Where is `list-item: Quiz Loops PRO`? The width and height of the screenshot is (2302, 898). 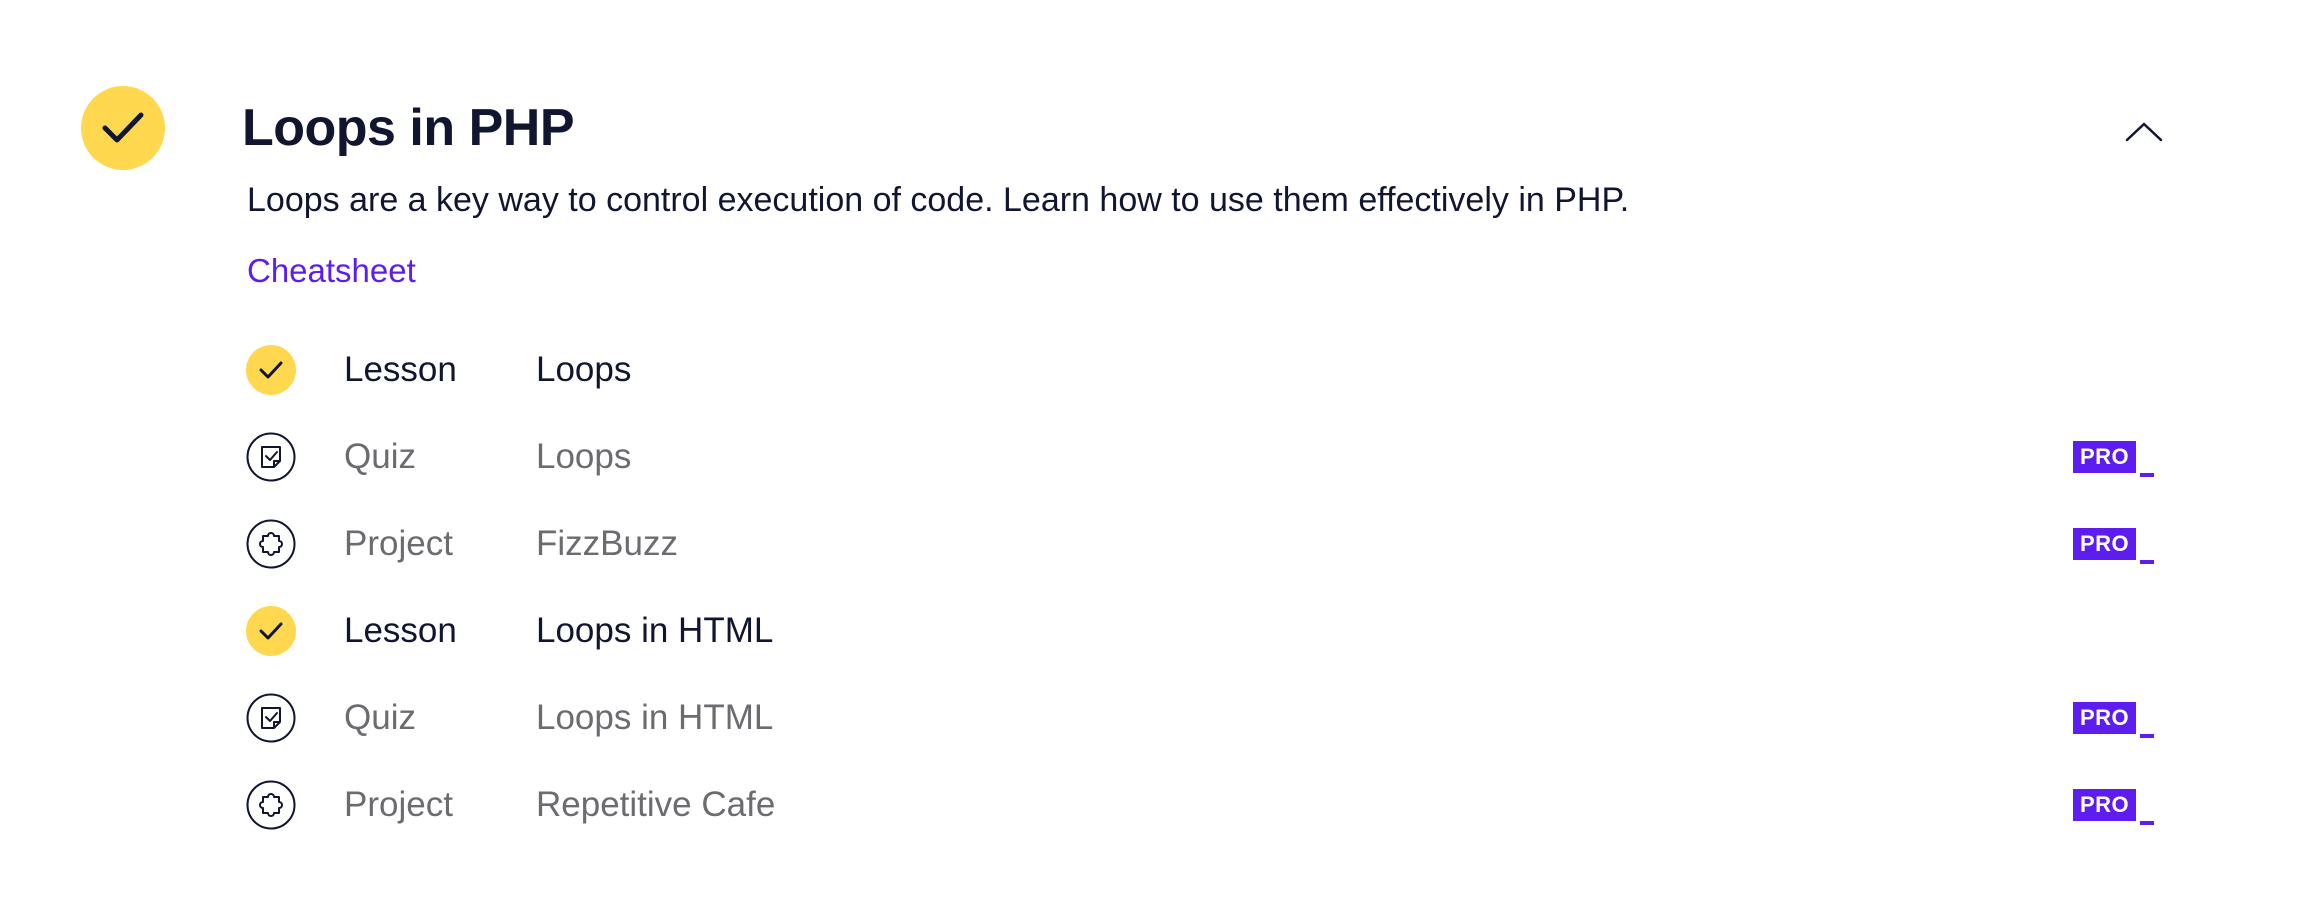
list-item: Quiz Loops PRO is located at coordinates (1206, 456).